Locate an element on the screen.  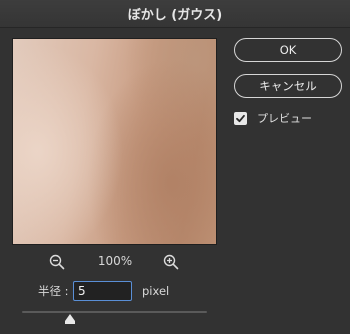
radius-input is located at coordinates (102, 291).